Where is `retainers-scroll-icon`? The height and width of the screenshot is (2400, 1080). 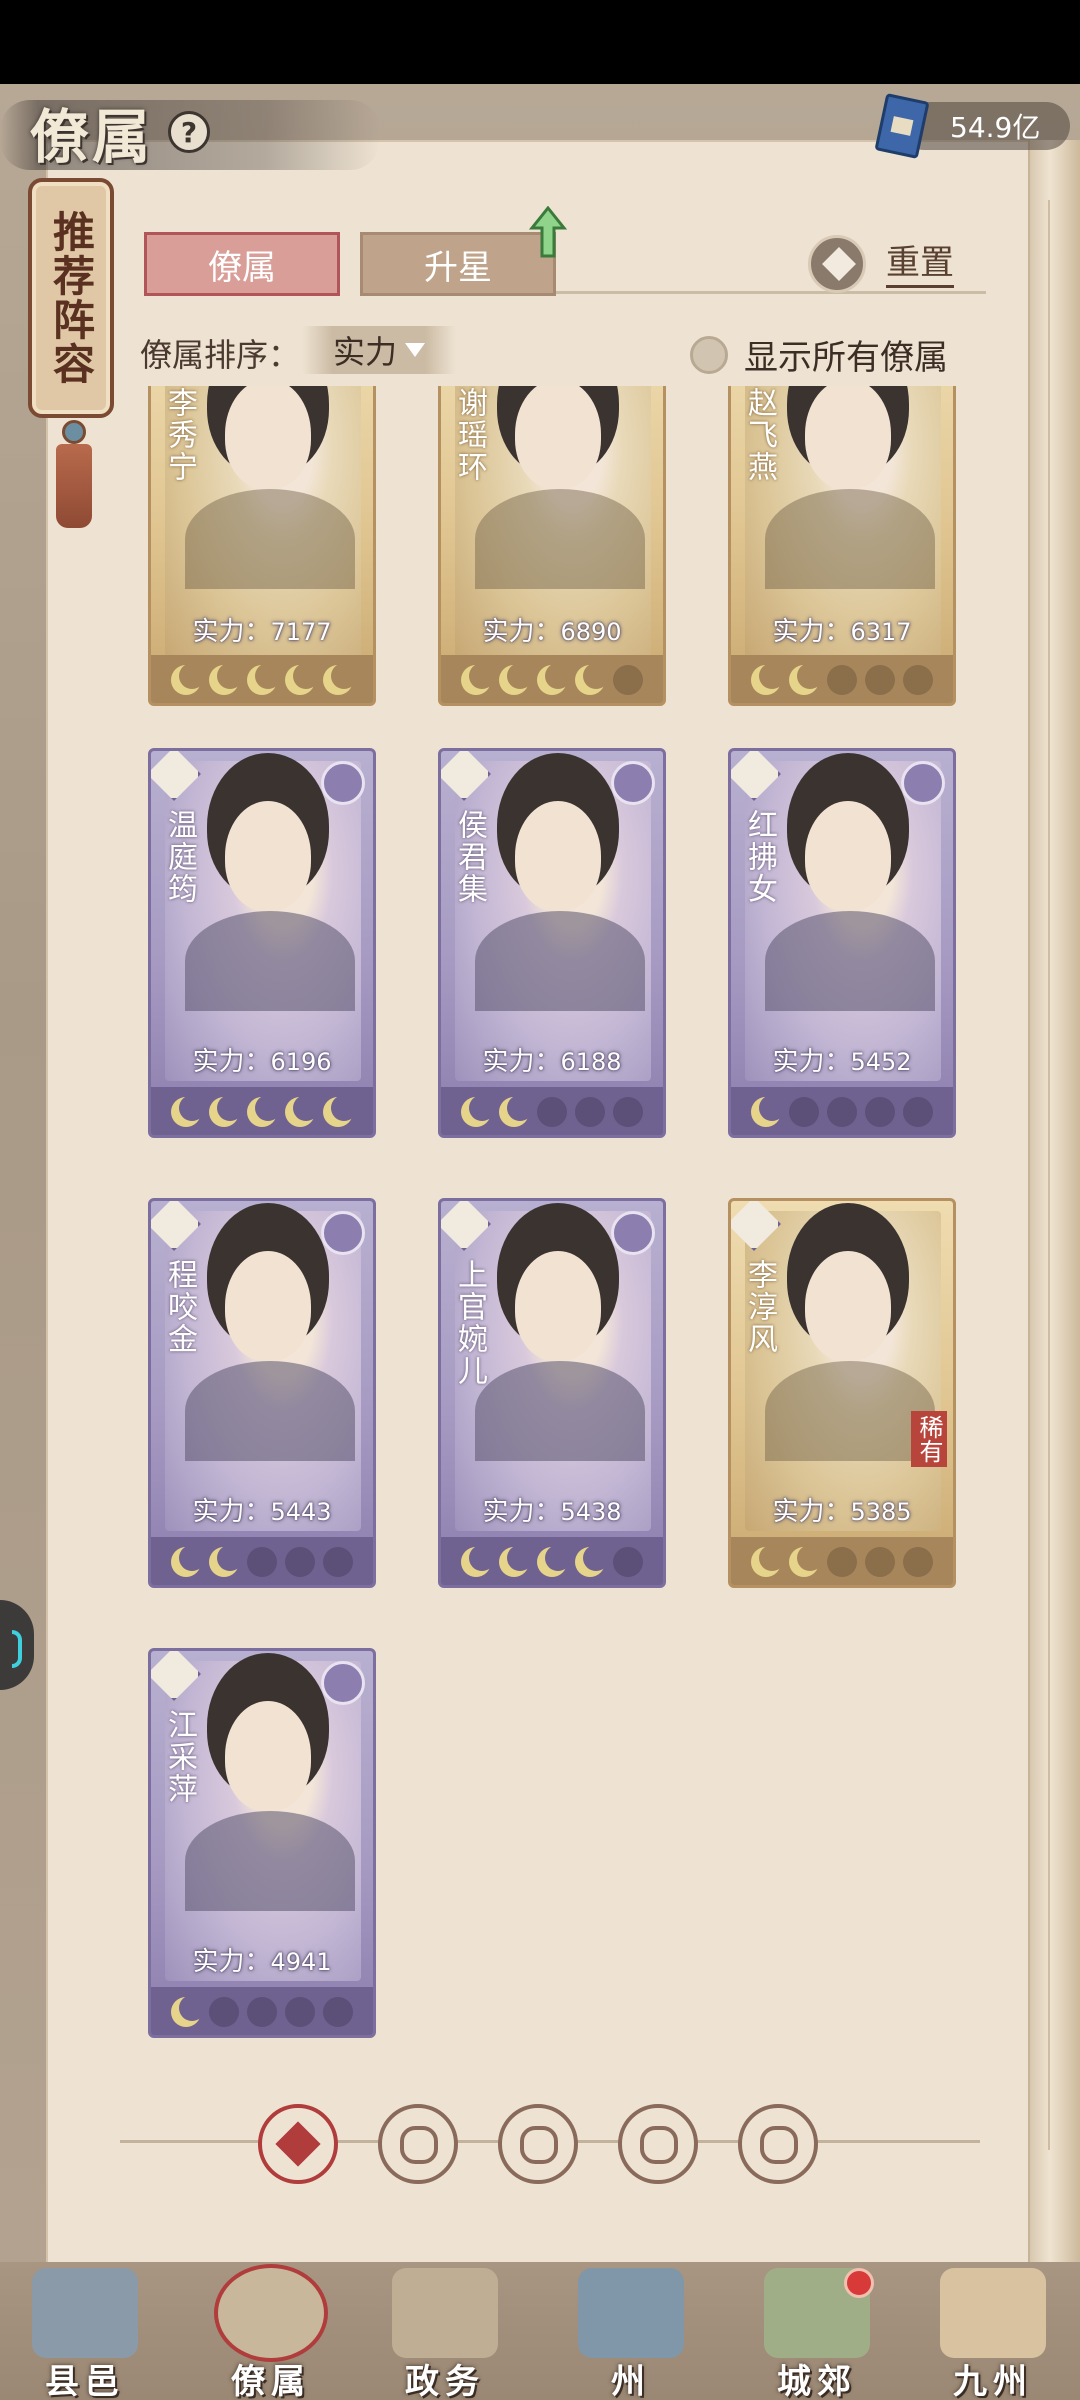
retainers-scroll-icon is located at coordinates (271, 2313).